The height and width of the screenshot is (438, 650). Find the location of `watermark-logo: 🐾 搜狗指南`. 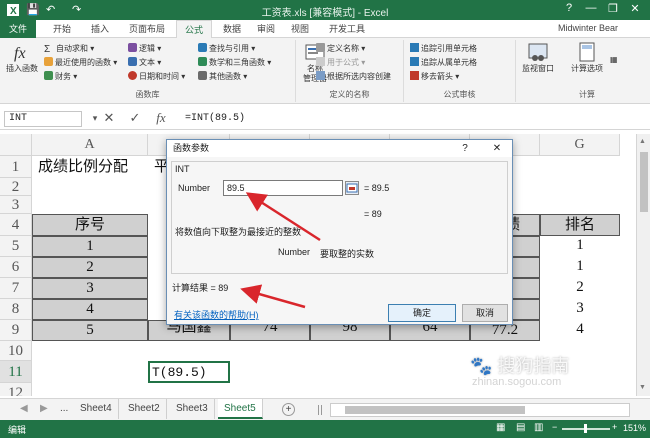

watermark-logo: 🐾 搜狗指南 is located at coordinates (519, 365).